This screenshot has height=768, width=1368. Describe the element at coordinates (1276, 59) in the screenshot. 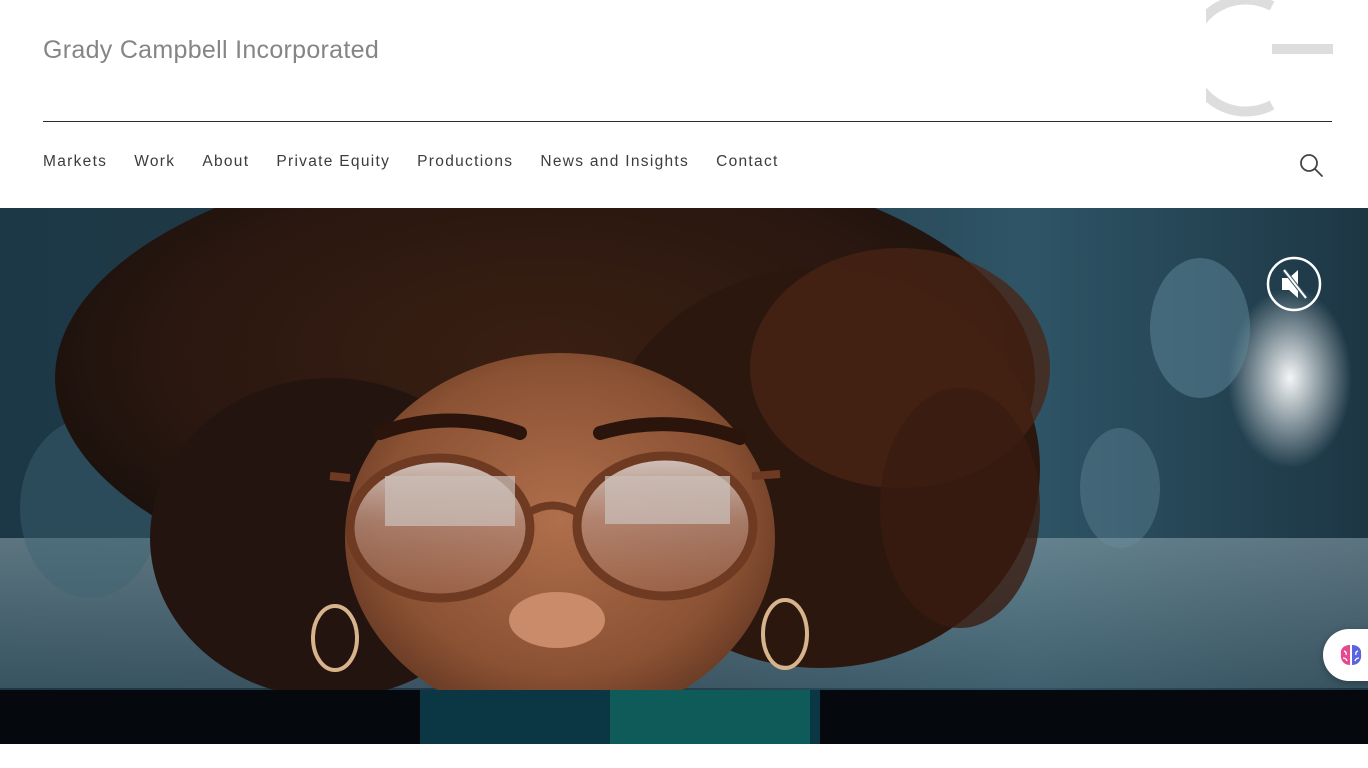

I see `logo-mark-icon` at that location.